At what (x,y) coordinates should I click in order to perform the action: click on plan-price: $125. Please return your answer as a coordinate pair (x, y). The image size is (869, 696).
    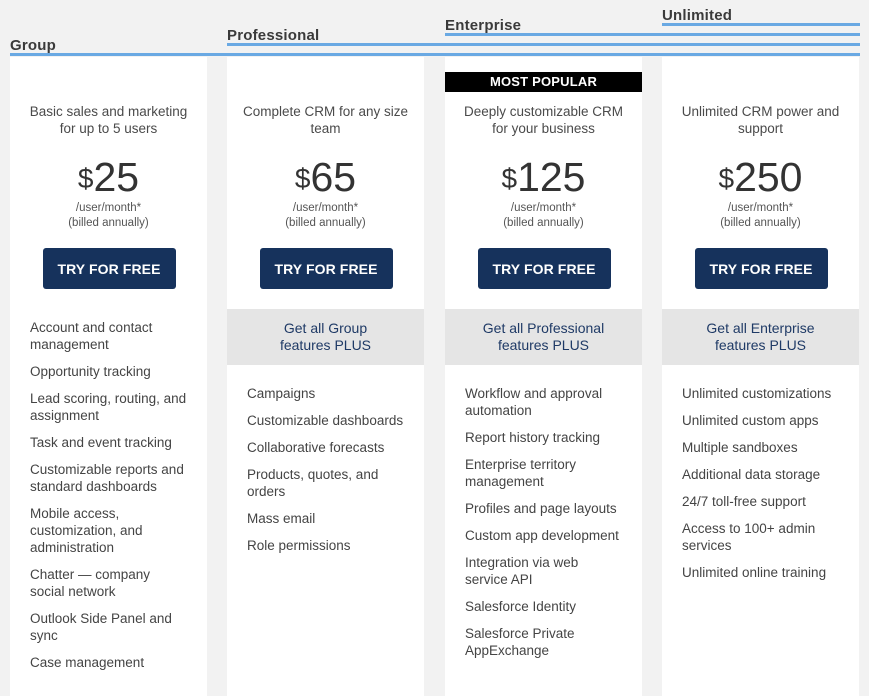
    Looking at the image, I should click on (543, 177).